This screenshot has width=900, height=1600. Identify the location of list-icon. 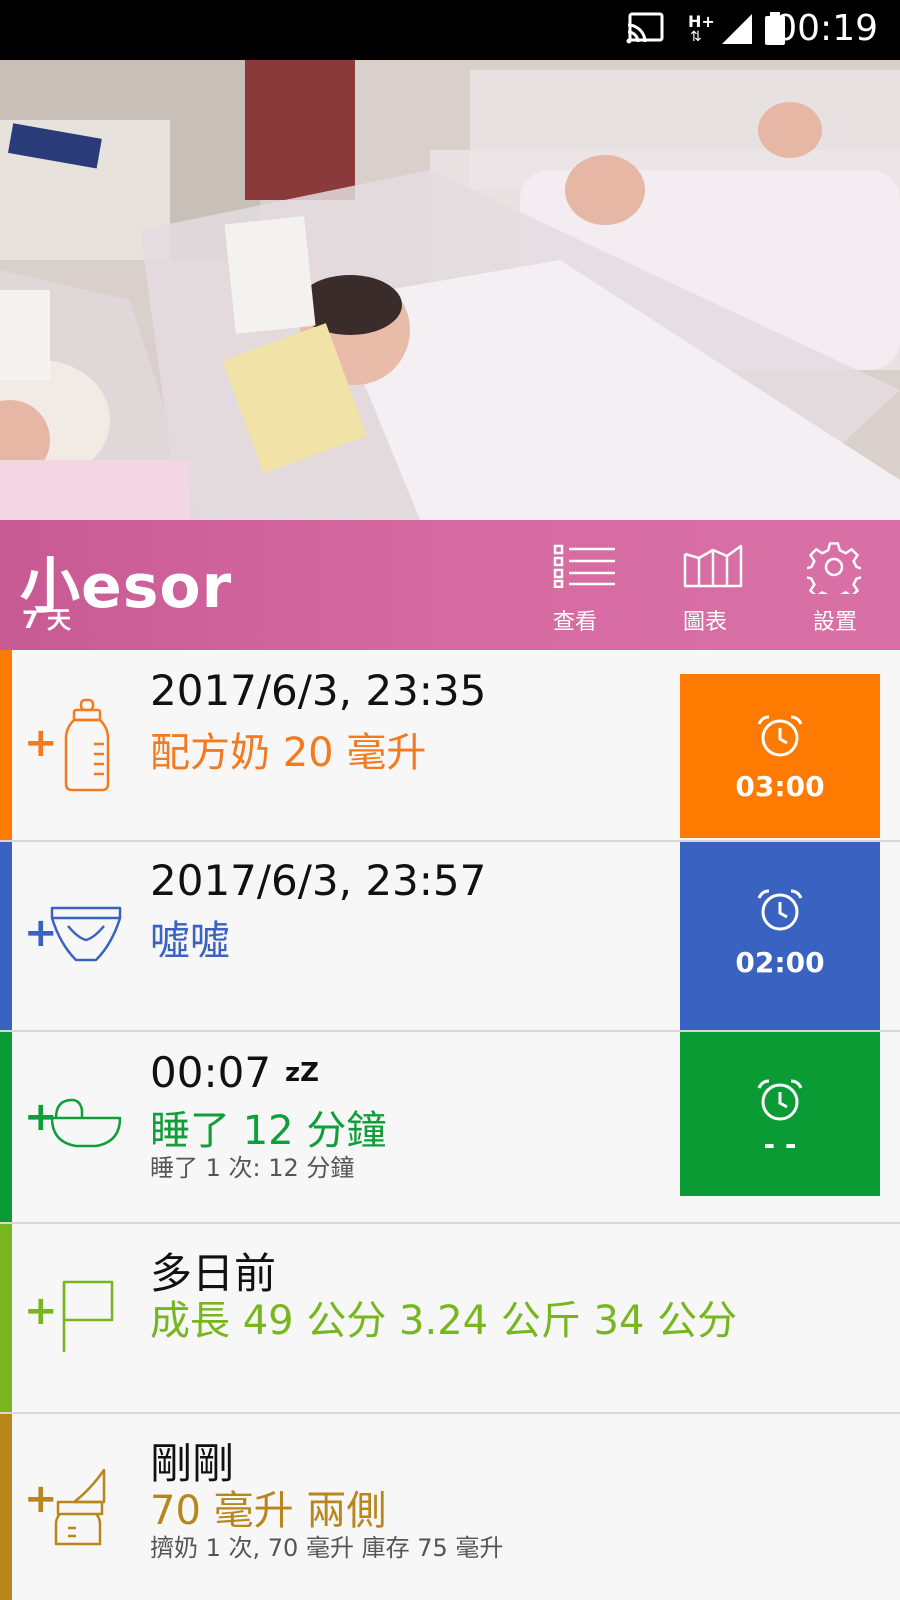
(584, 566).